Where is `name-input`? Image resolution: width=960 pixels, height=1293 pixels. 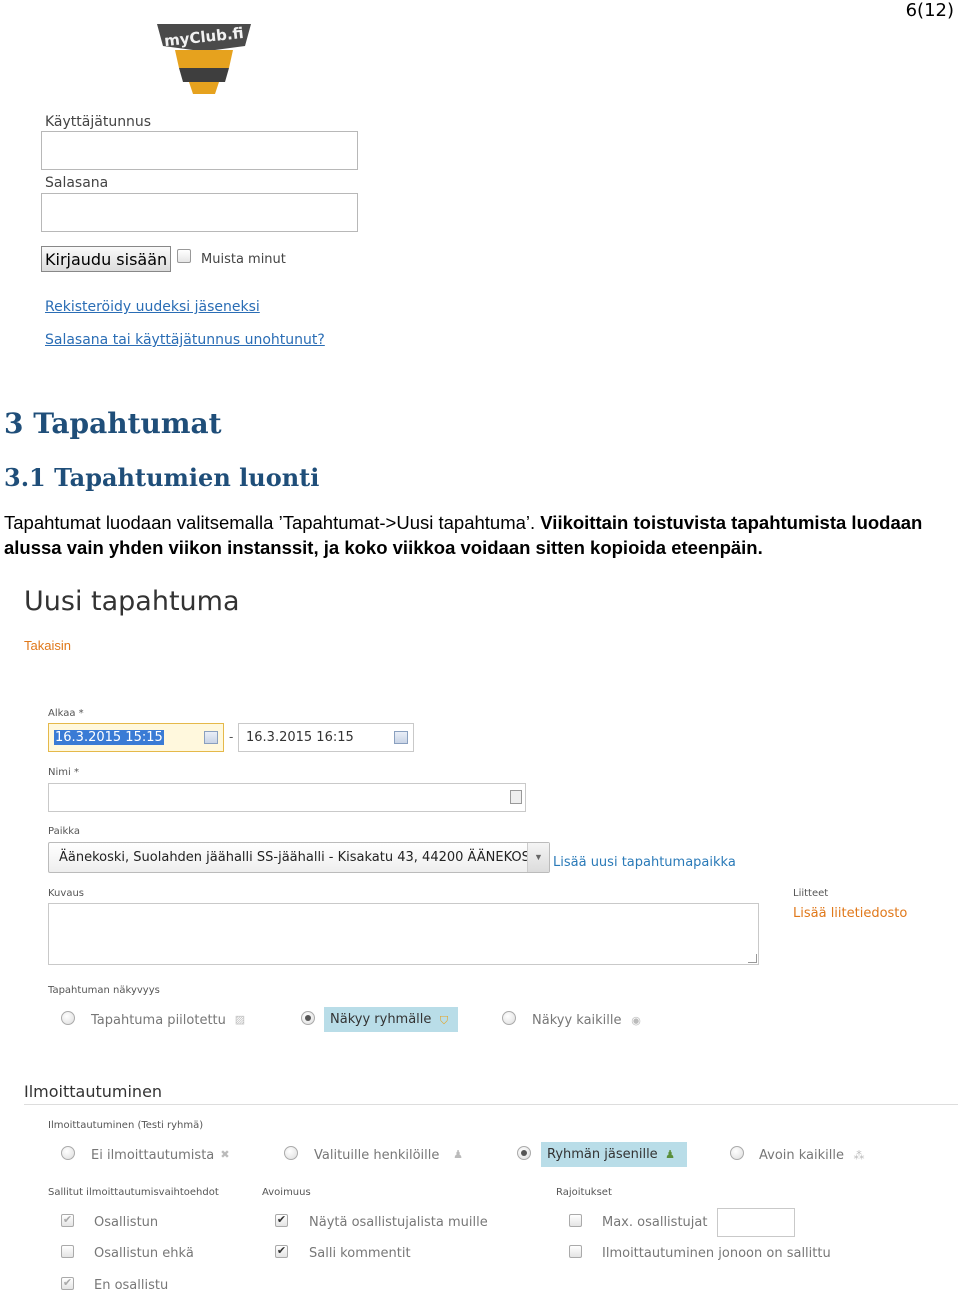
name-input is located at coordinates (287, 797).